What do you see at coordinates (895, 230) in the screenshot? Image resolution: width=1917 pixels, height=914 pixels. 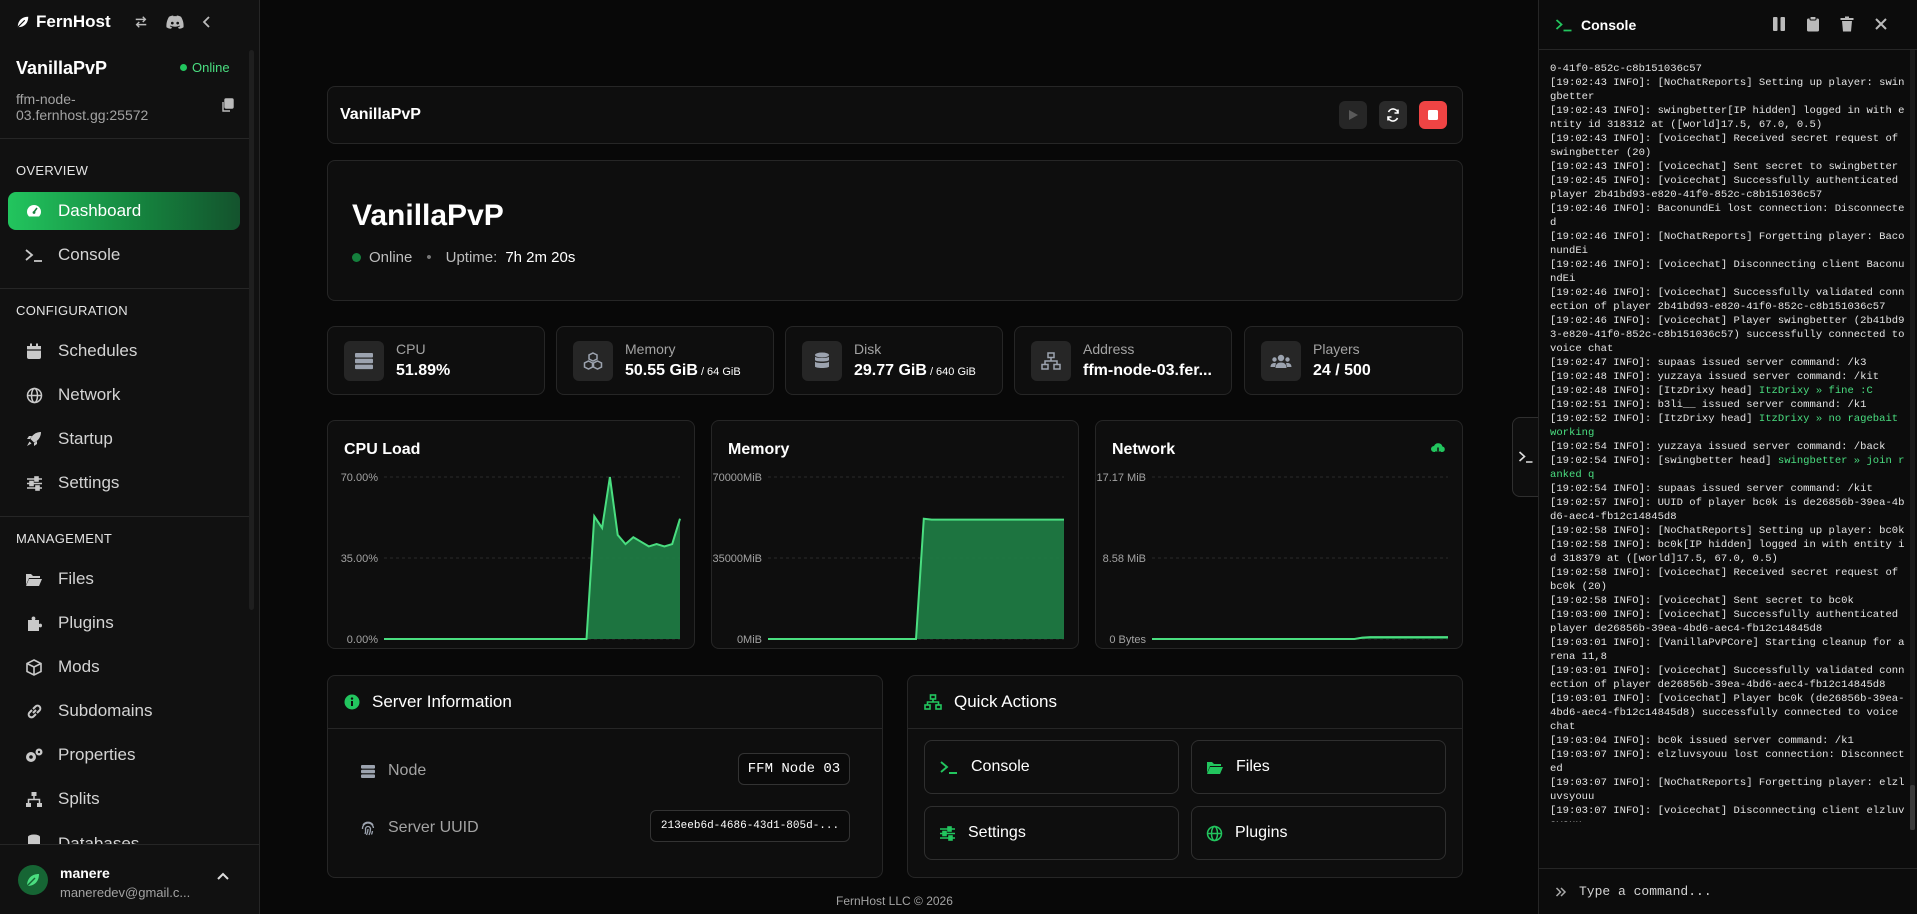 I see `server-hero: VanillaPvP Online • Uptime: 7h 2m 20s` at bounding box center [895, 230].